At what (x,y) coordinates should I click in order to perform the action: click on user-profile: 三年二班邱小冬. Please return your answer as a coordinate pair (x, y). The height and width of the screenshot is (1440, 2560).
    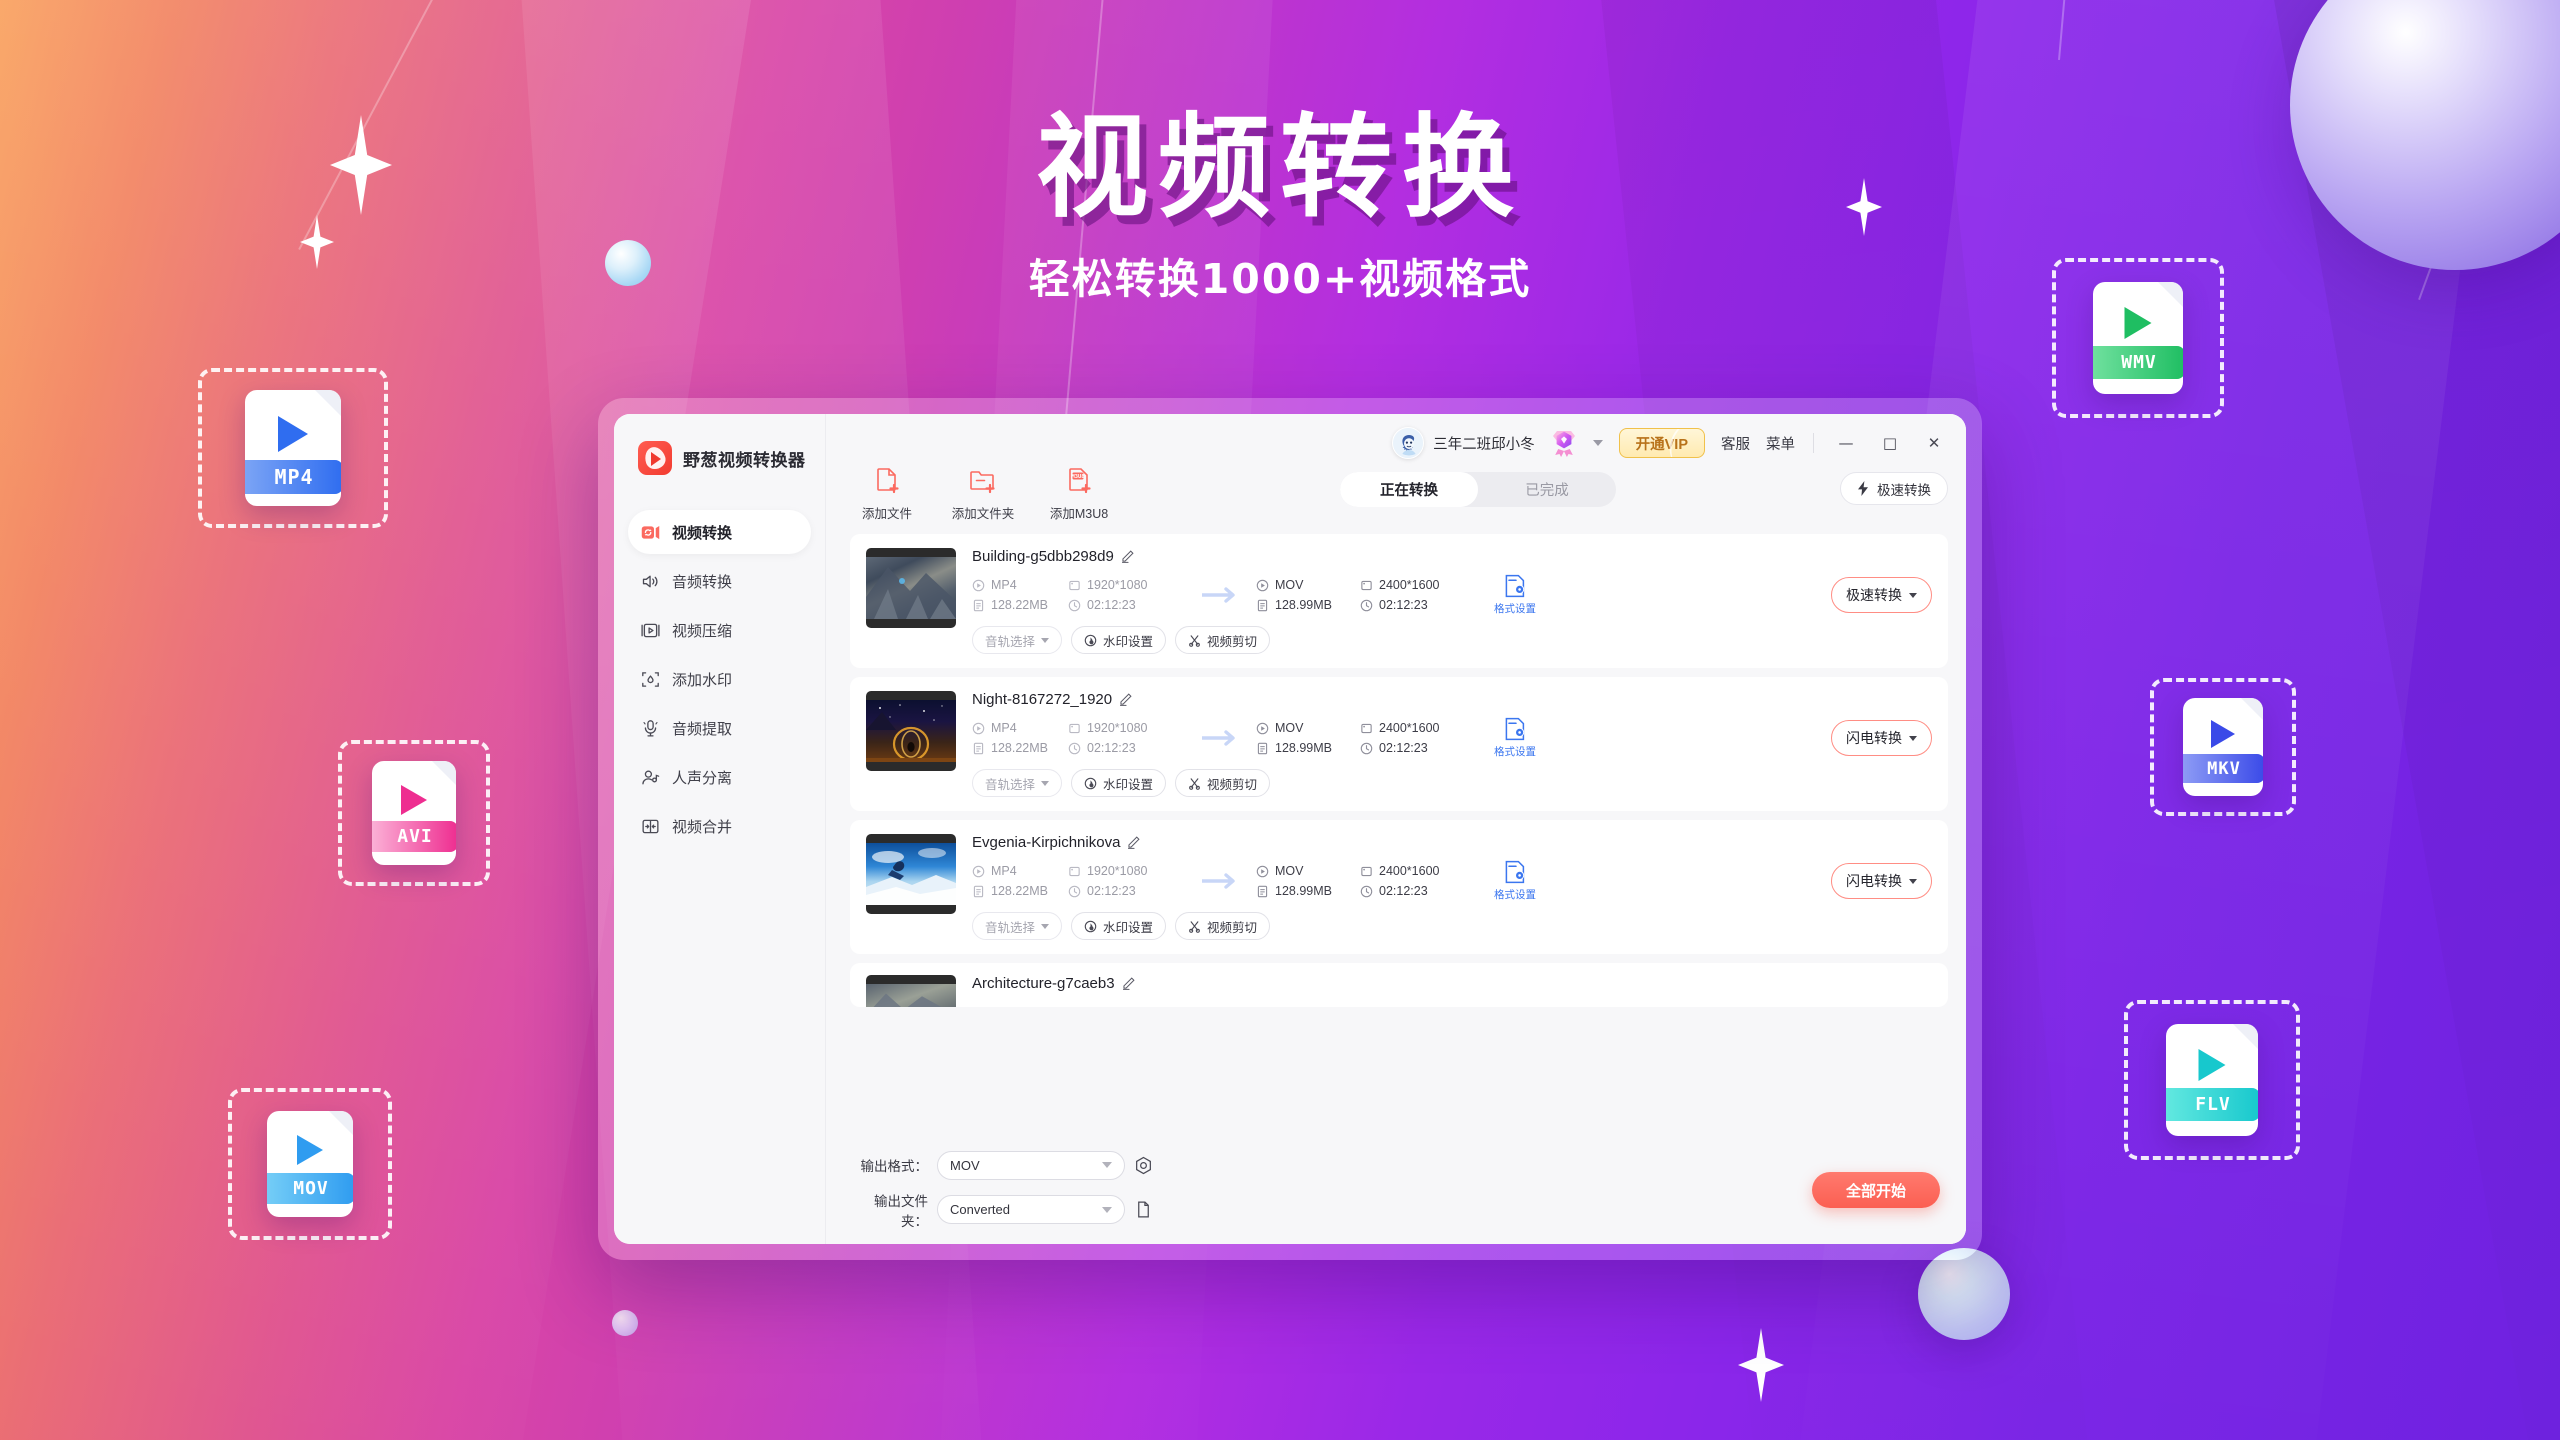
    Looking at the image, I should click on (1463, 443).